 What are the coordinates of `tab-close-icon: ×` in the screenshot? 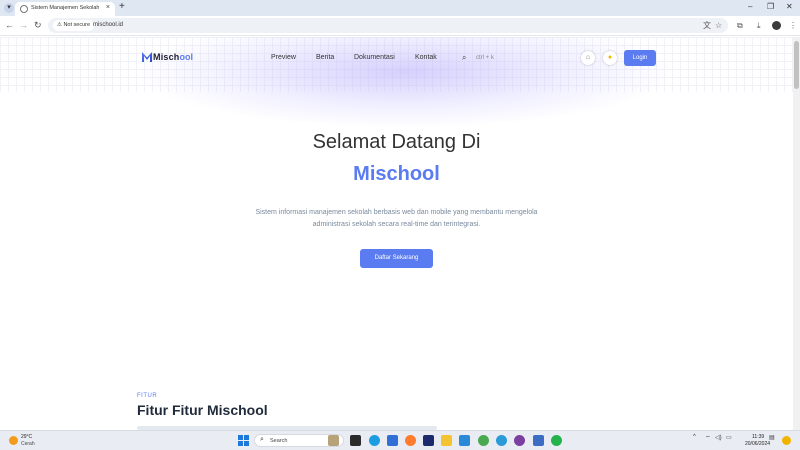 It's located at (108, 7).